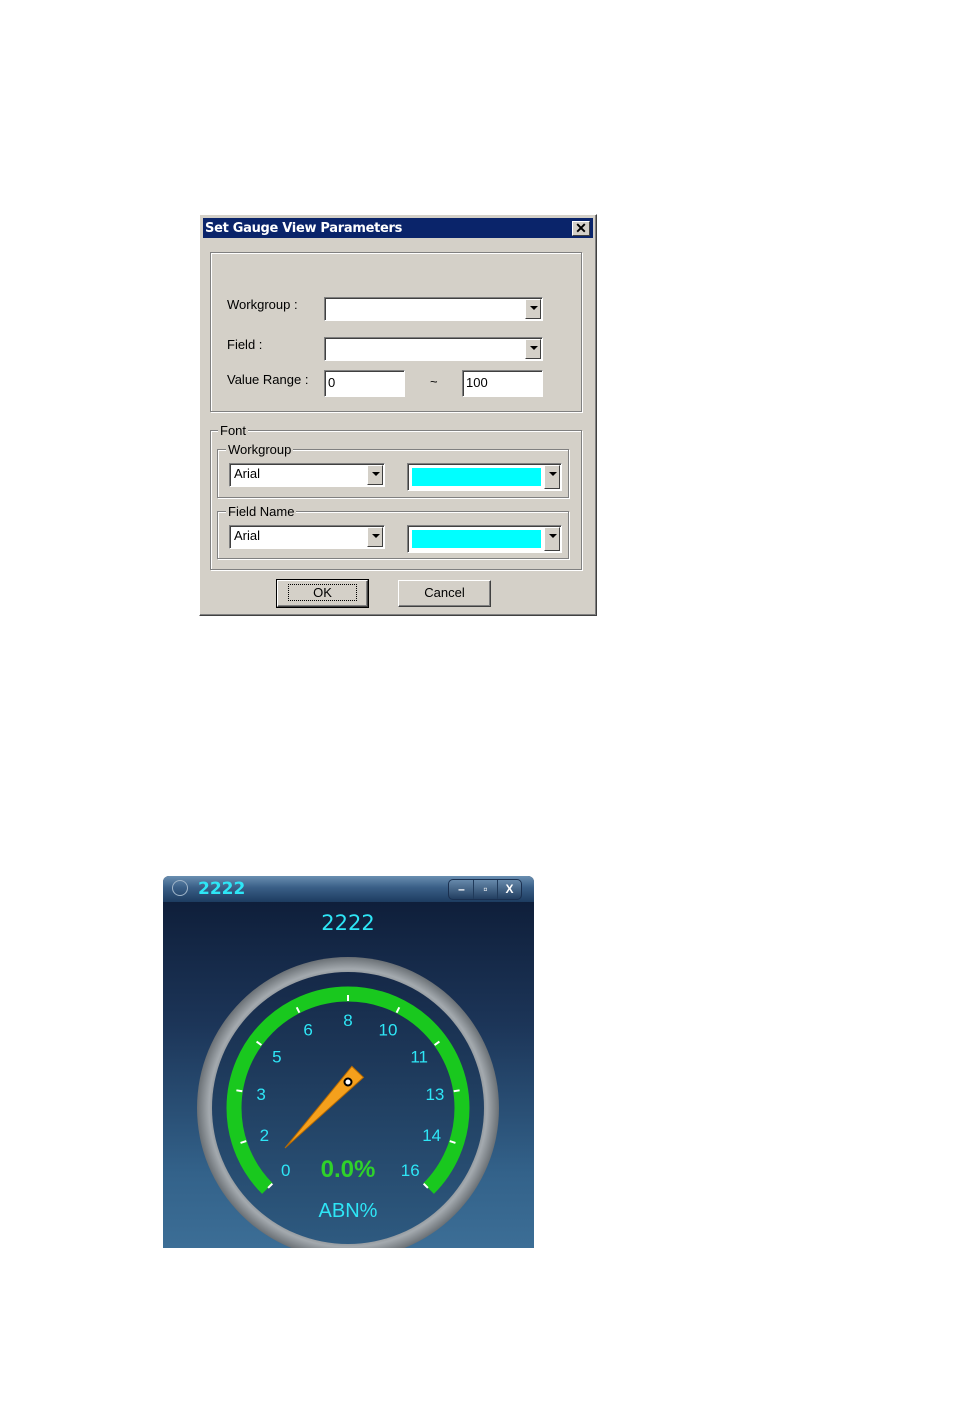  Describe the element at coordinates (387, 1030) in the screenshot. I see `gauge-scale-label: 10` at that location.